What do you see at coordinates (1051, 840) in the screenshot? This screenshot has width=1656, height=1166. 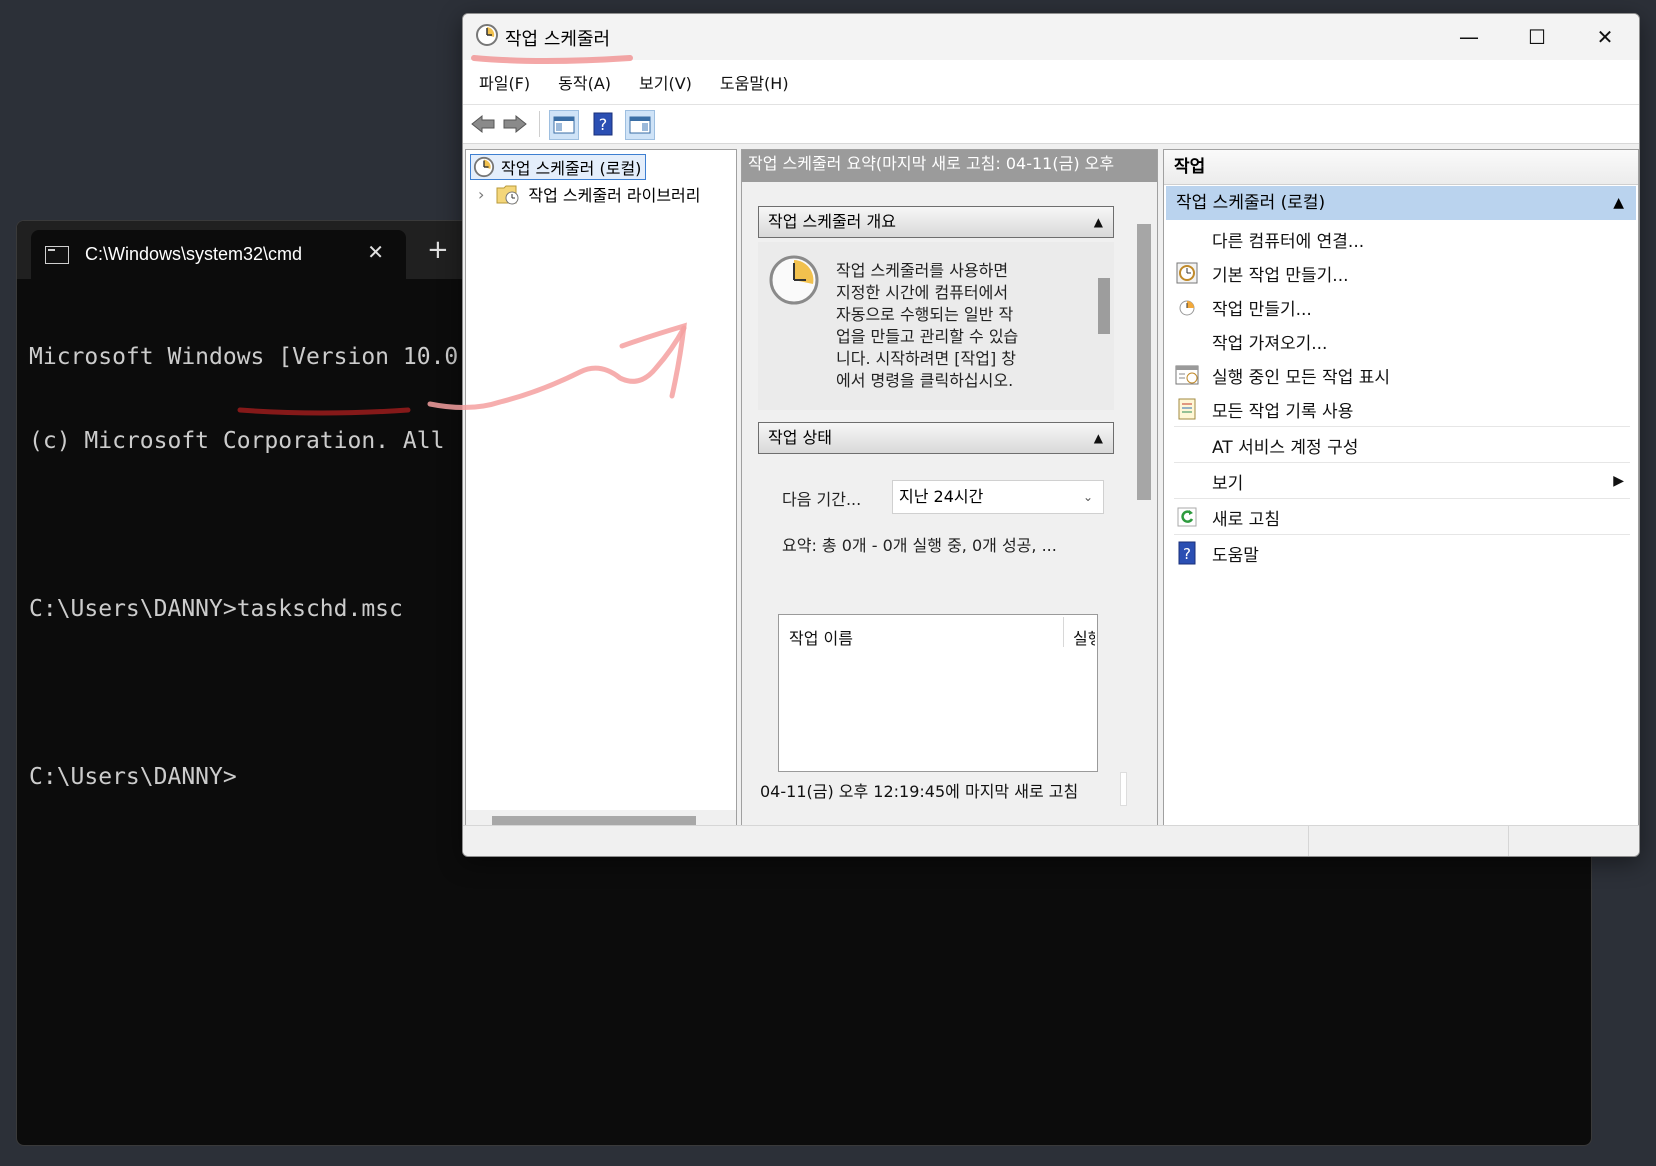 I see `status-bar` at bounding box center [1051, 840].